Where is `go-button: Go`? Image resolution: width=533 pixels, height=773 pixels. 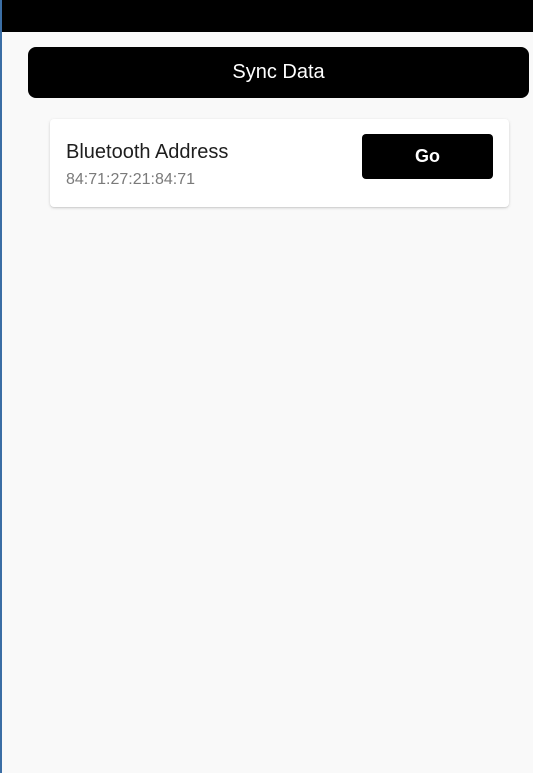 go-button: Go is located at coordinates (427, 156).